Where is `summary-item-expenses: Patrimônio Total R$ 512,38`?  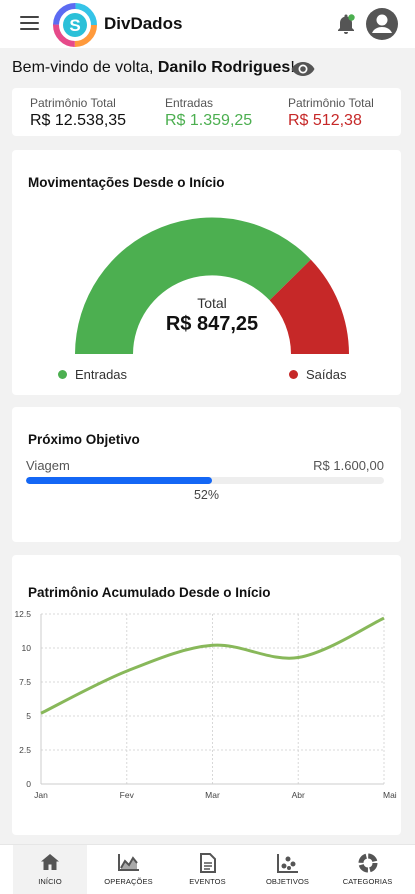 summary-item-expenses: Patrimônio Total R$ 512,38 is located at coordinates (331, 113).